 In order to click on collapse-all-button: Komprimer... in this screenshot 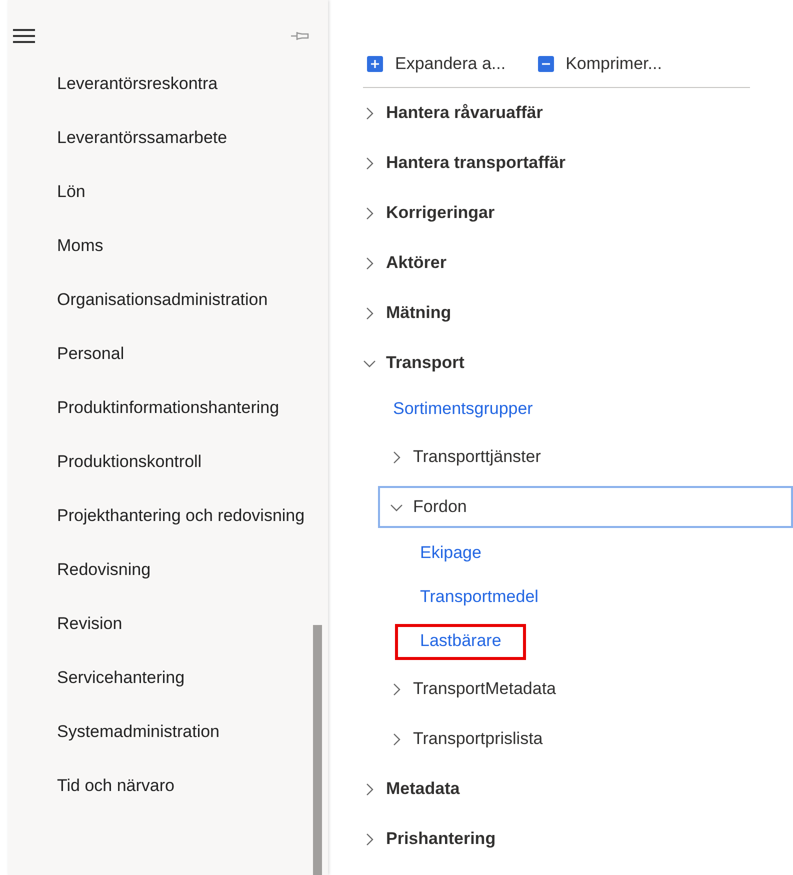, I will do `click(598, 64)`.